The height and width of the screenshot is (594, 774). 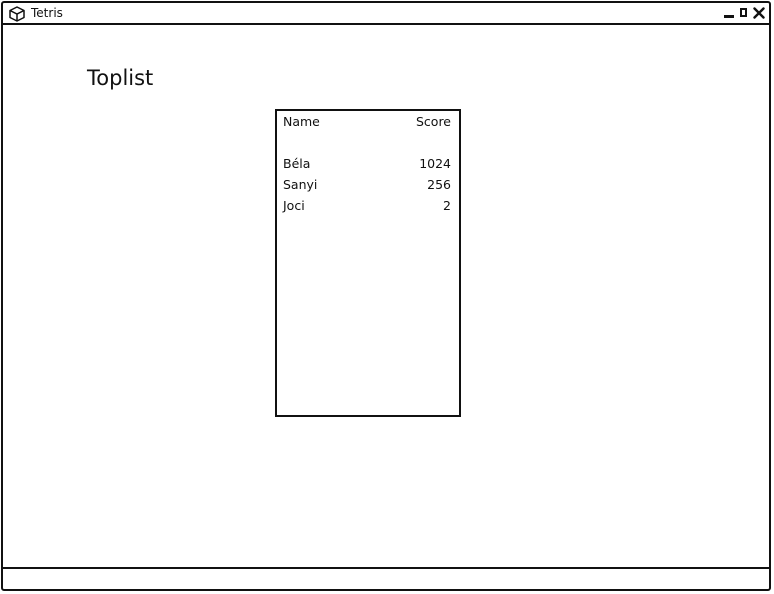 What do you see at coordinates (367, 185) in the screenshot?
I see `table-row: Sanyi 256` at bounding box center [367, 185].